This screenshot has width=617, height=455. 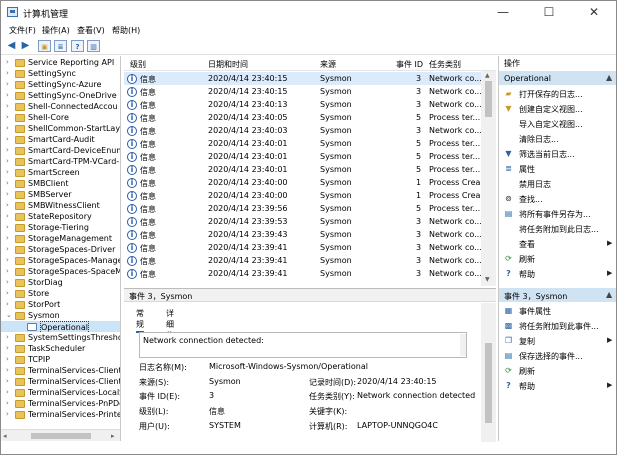 What do you see at coordinates (60, 282) in the screenshot?
I see `tree-item: › StorDiag` at bounding box center [60, 282].